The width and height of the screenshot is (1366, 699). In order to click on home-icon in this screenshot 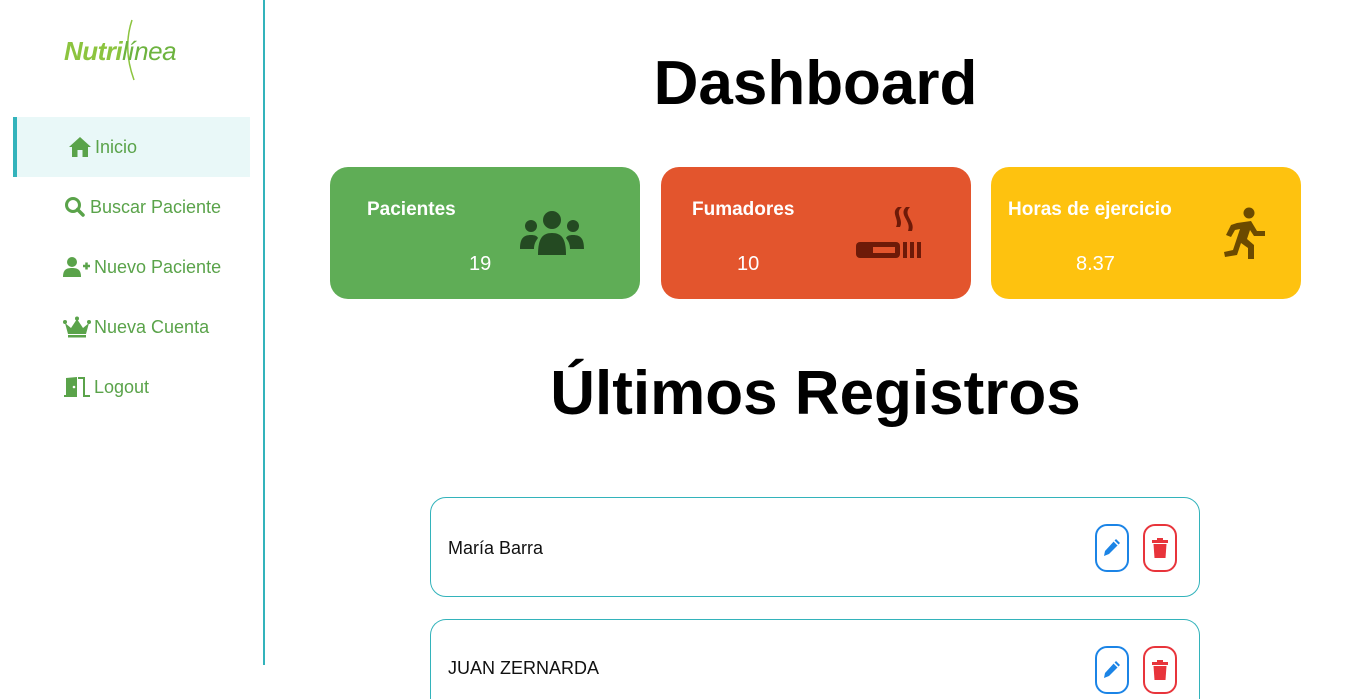, I will do `click(80, 147)`.